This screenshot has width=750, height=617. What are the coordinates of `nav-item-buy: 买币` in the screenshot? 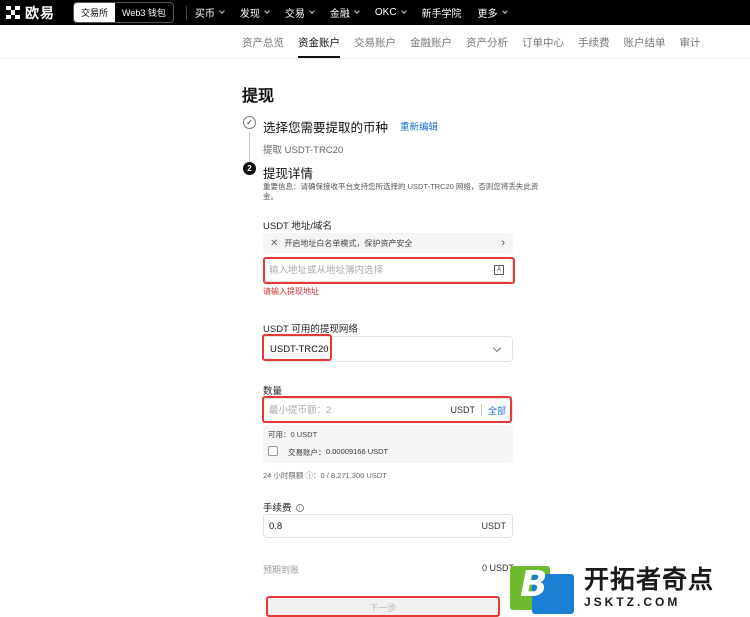 It's located at (210, 12).